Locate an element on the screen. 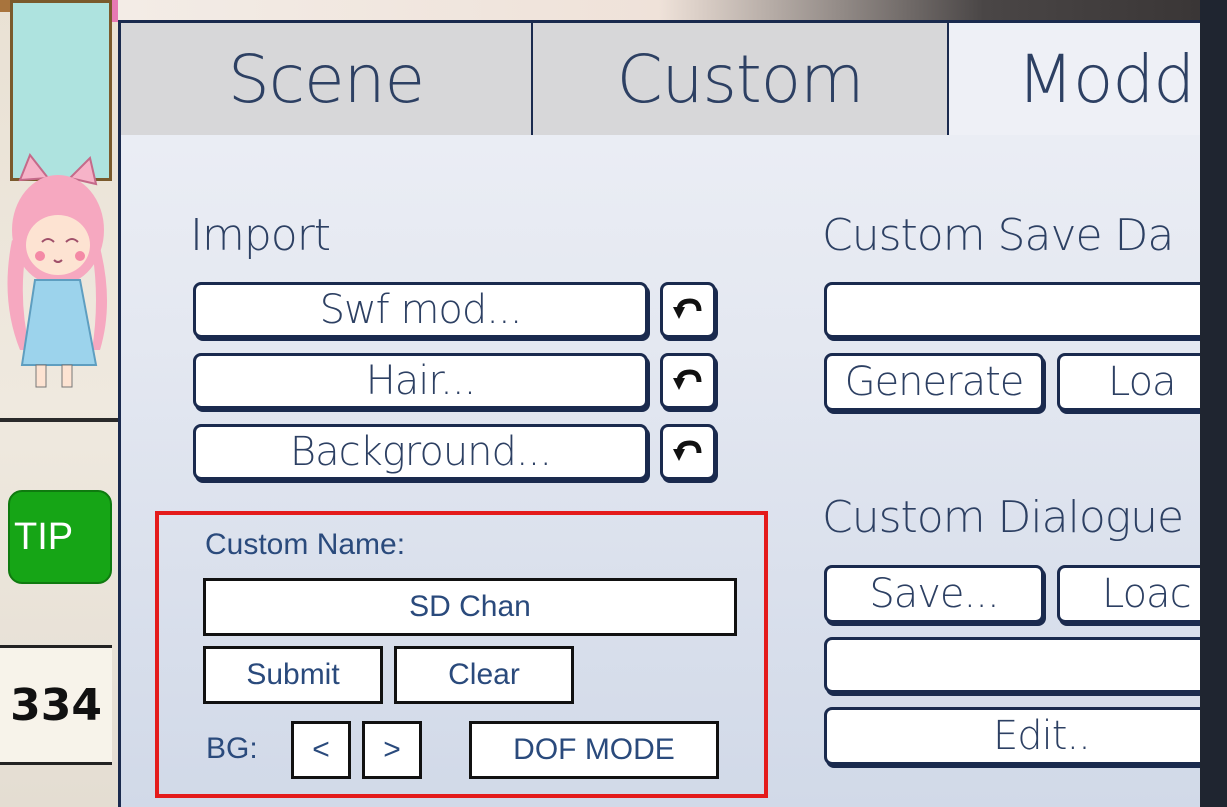 The width and height of the screenshot is (1227, 807). tab-modding-label: Modd is located at coordinates (1106, 79).